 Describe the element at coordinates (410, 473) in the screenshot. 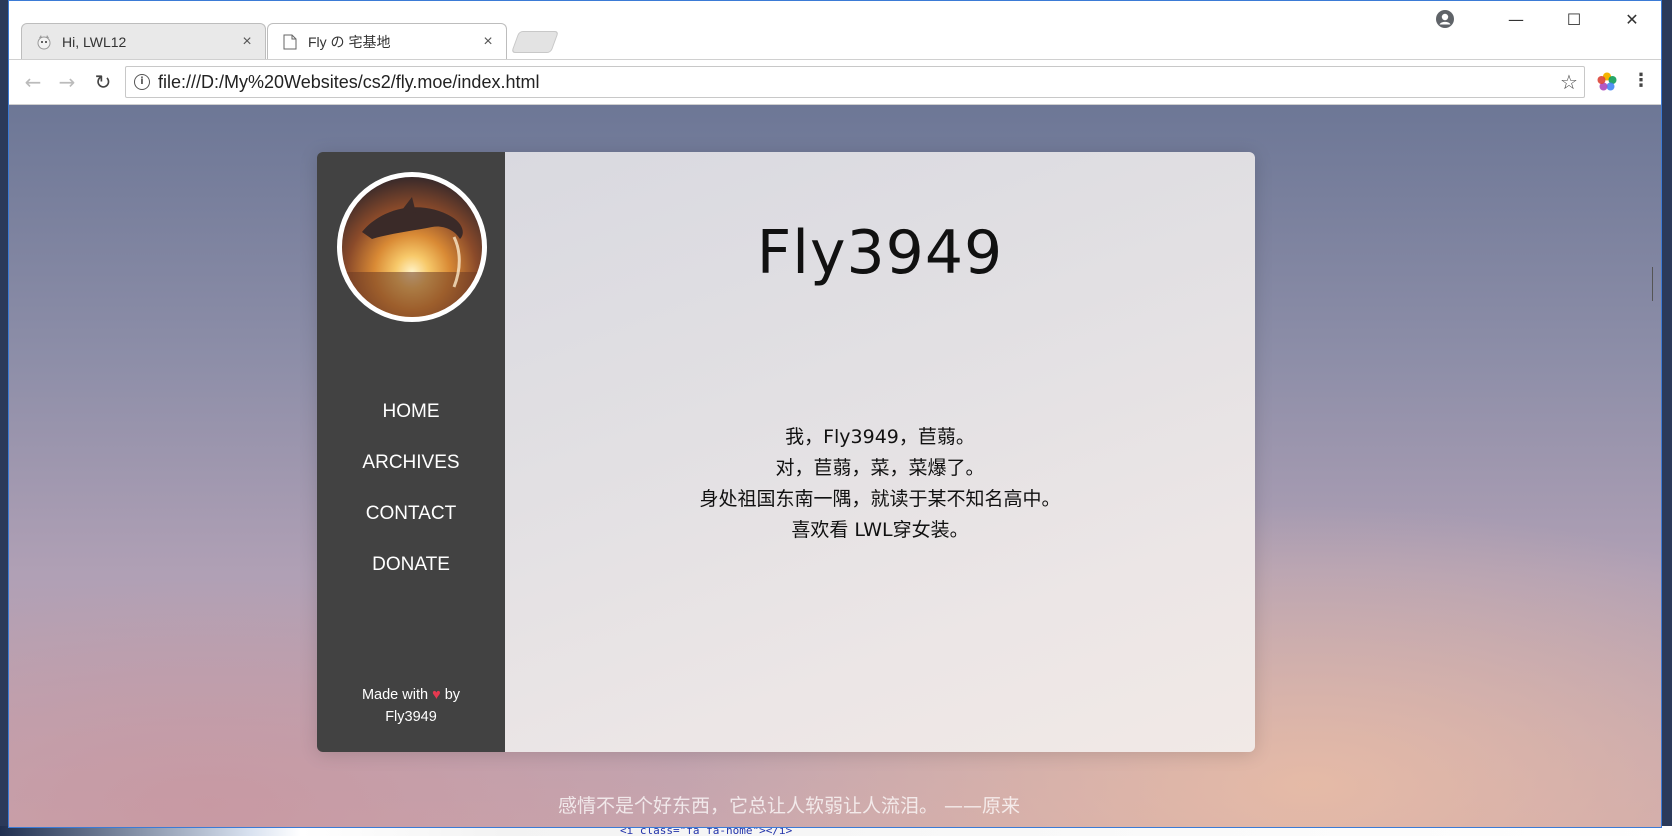

I see `nav-archives-link: ARCHIVES` at that location.